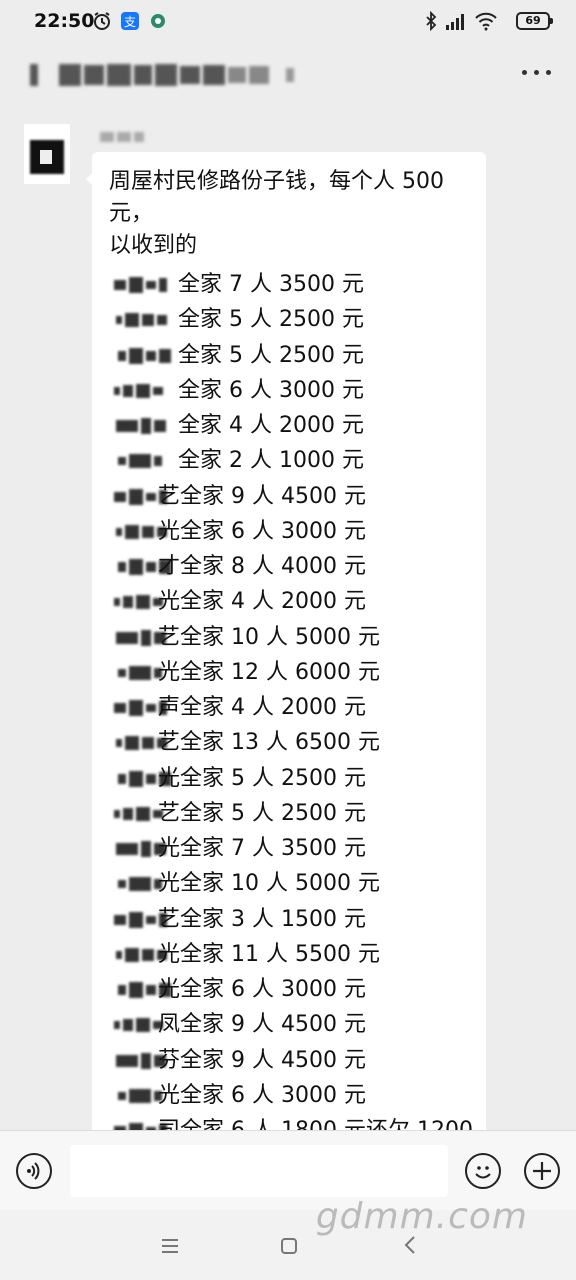  I want to click on chat-title-redacted, so click(162, 75).